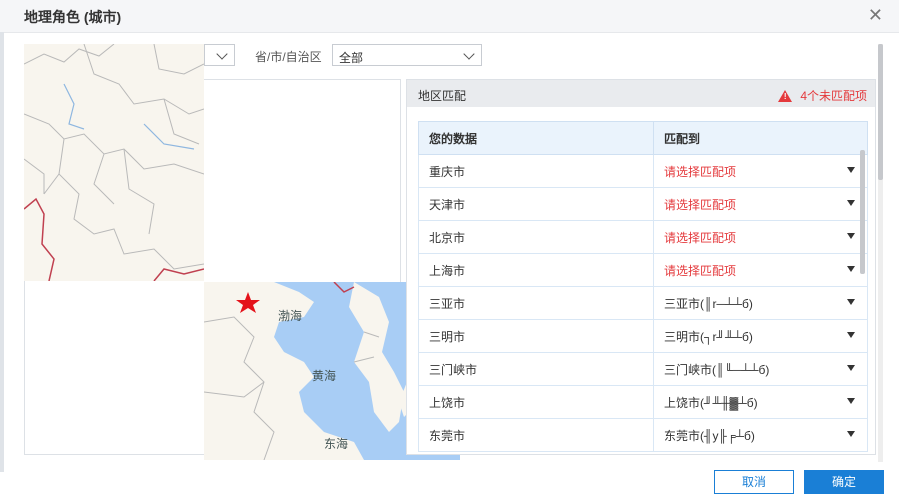 The width and height of the screenshot is (899, 503). What do you see at coordinates (708, 336) in the screenshot?
I see `match-select-value: 三明市(┐r╜╨┴б)` at bounding box center [708, 336].